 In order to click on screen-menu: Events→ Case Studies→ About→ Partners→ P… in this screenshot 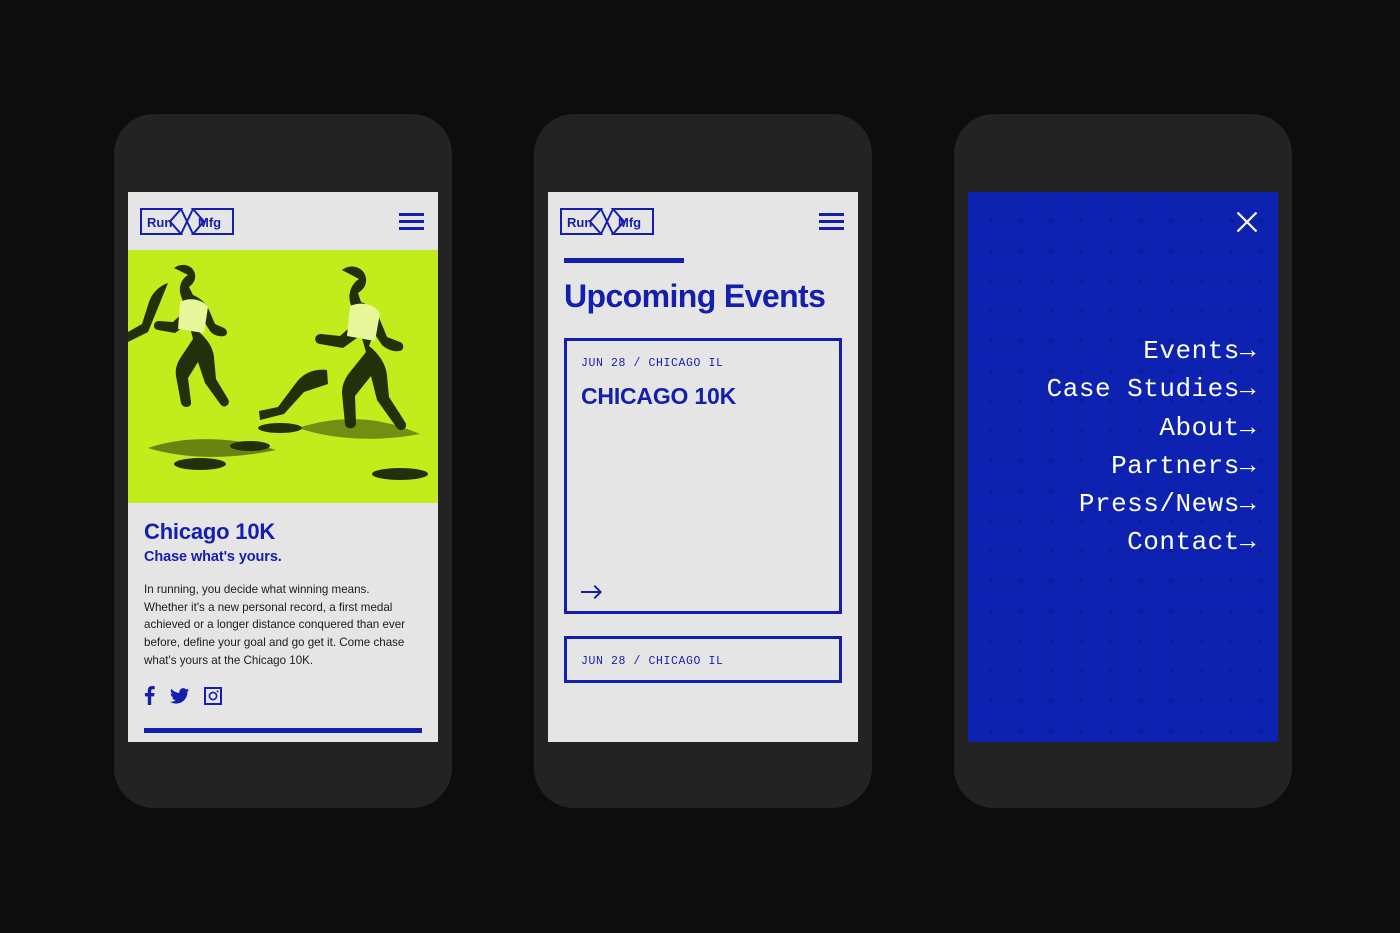, I will do `click(1123, 467)`.